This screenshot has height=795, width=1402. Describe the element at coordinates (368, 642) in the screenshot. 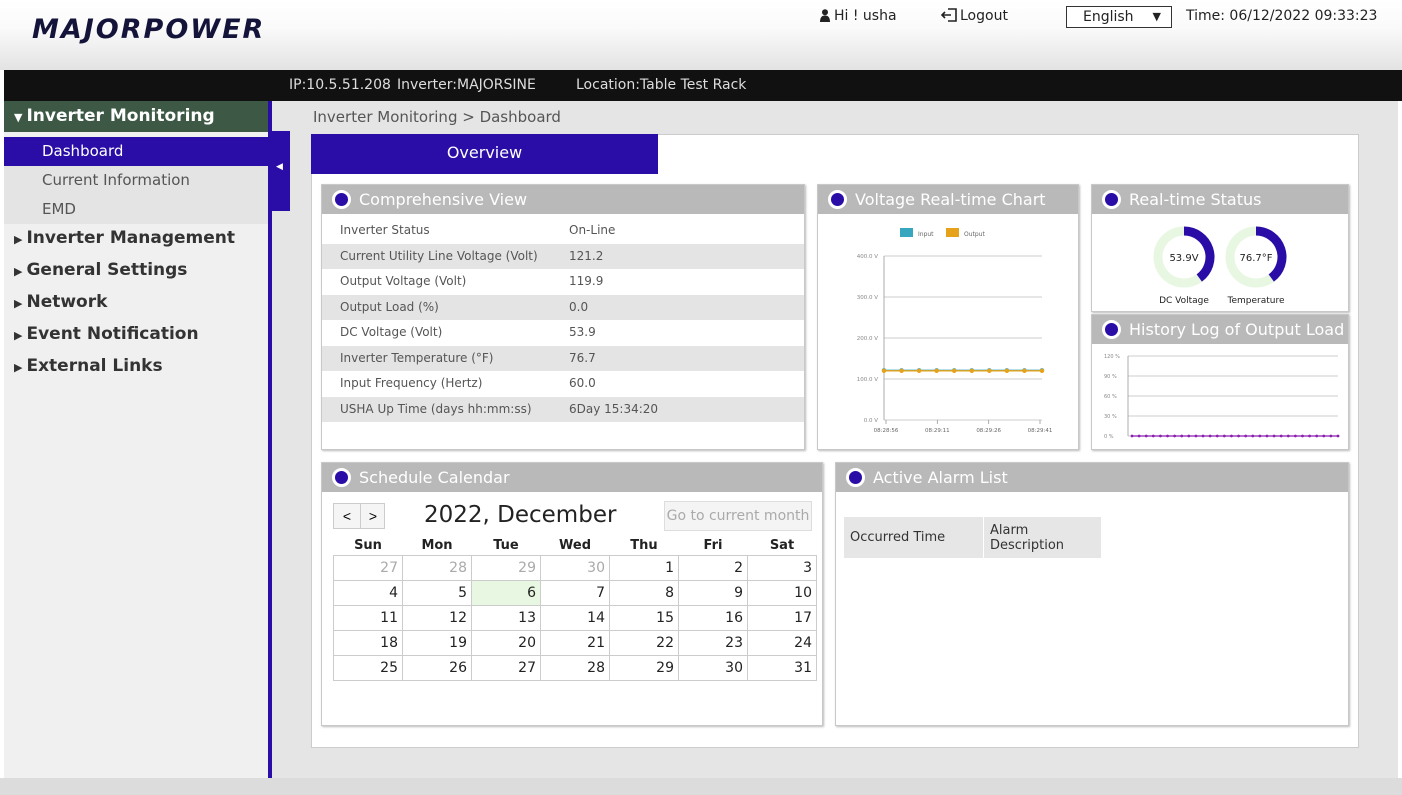

I see `calendar-day: 18` at that location.